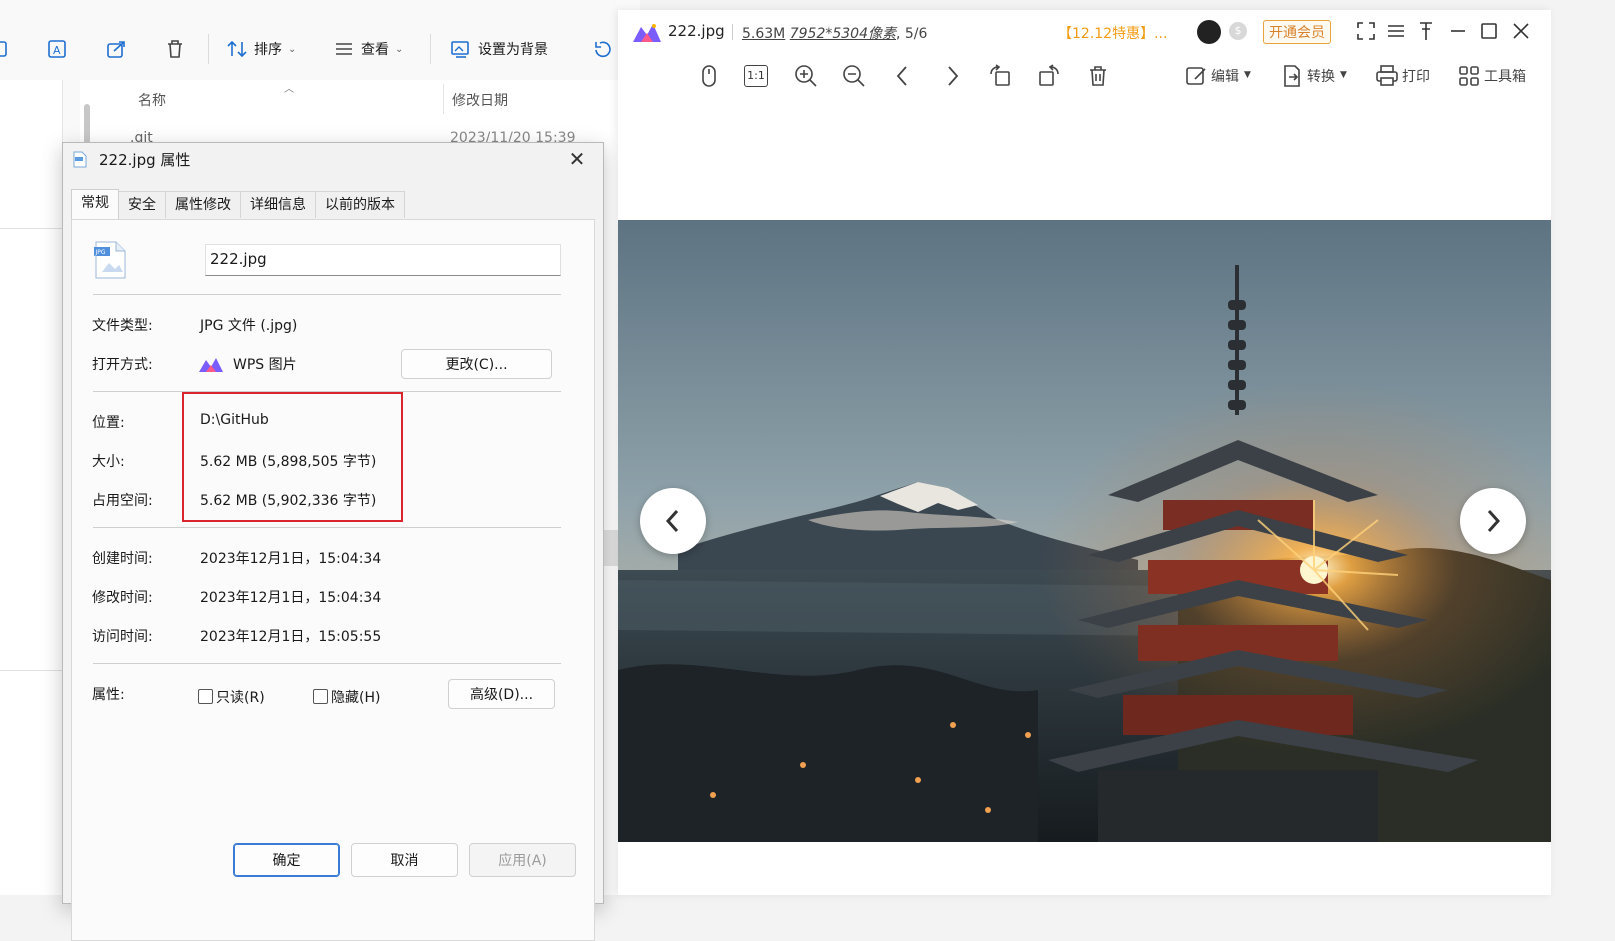 The height and width of the screenshot is (941, 1615). I want to click on pin-icon, so click(1426, 31).